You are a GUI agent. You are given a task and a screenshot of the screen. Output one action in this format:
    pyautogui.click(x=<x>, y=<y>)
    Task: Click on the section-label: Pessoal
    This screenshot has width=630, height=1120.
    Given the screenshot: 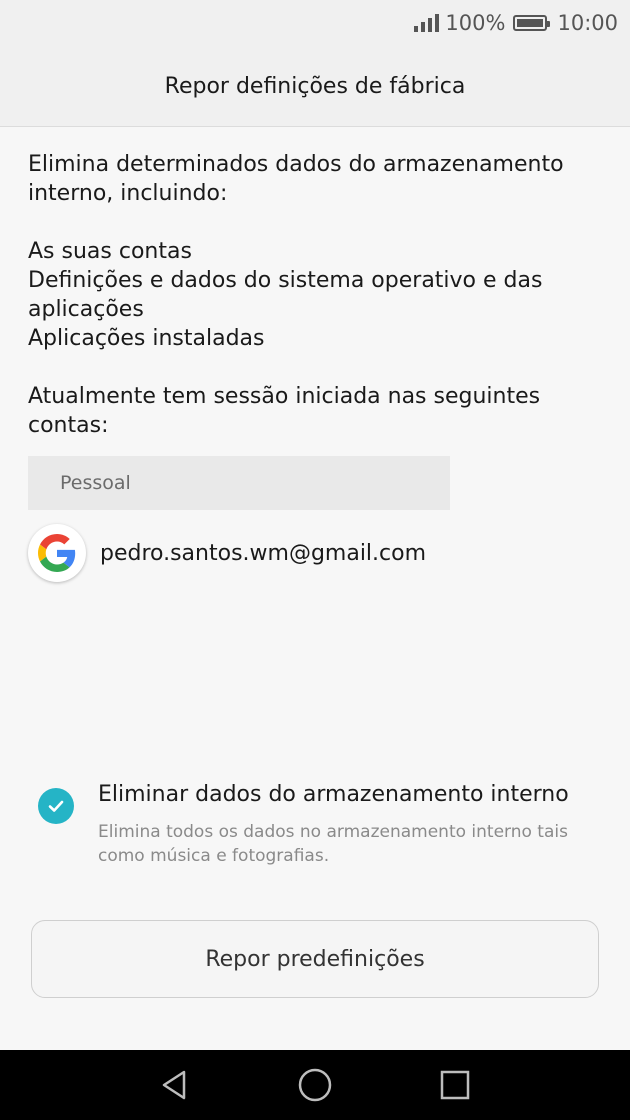 What is the action you would take?
    pyautogui.click(x=95, y=483)
    